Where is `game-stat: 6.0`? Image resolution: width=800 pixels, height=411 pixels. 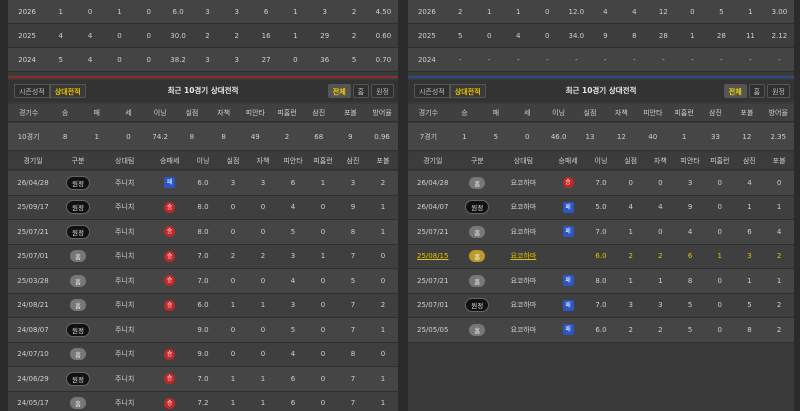 game-stat: 6.0 is located at coordinates (203, 305).